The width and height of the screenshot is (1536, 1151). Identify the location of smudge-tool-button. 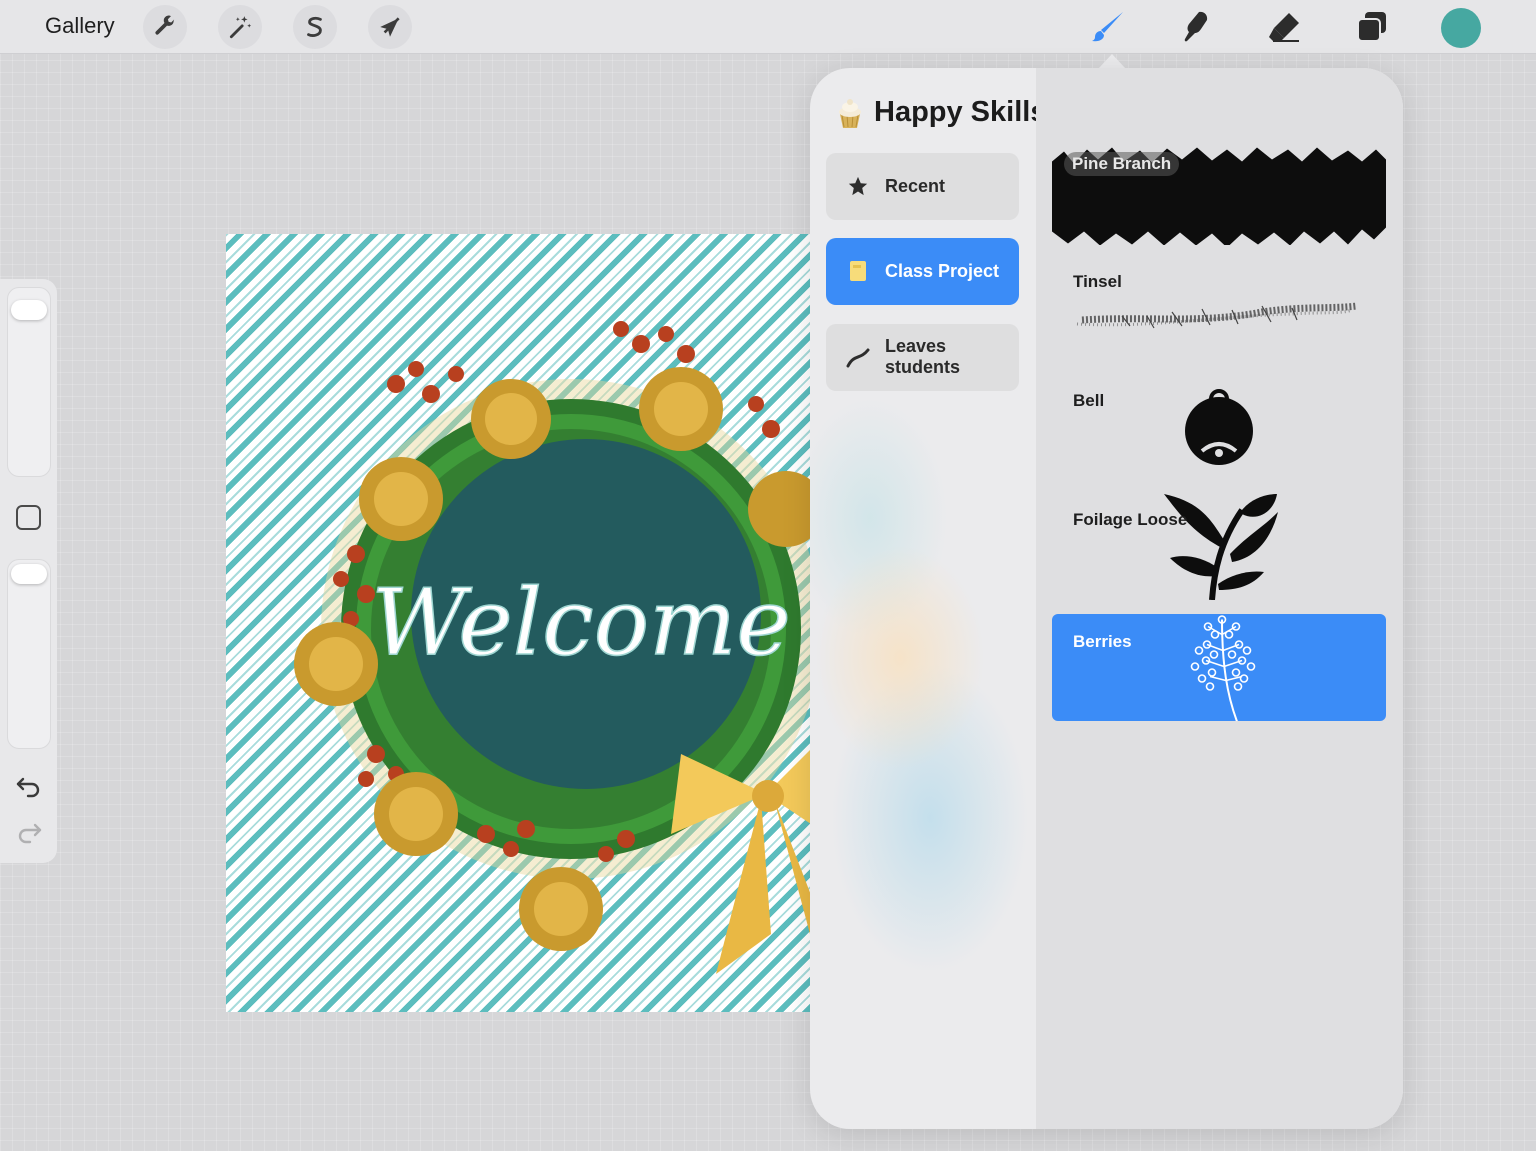
(1195, 27).